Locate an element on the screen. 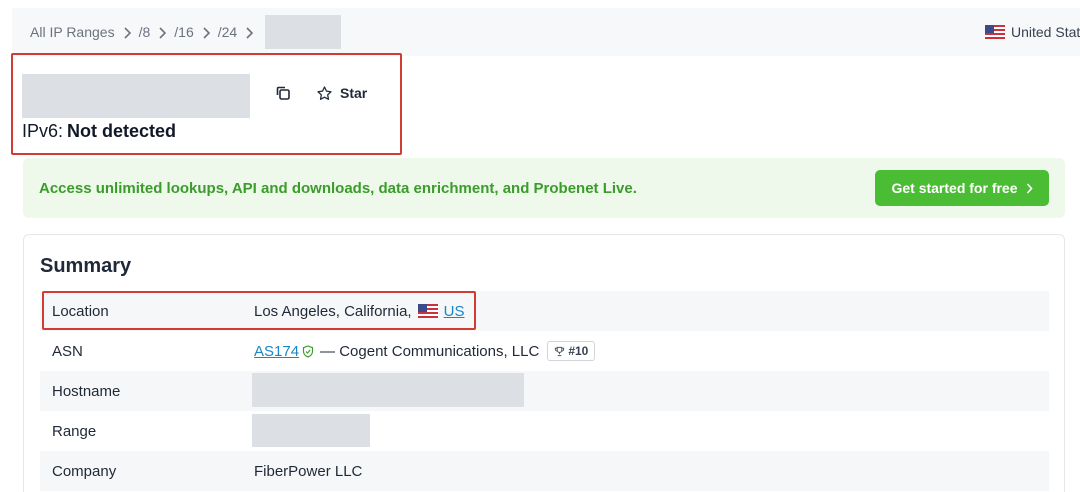 This screenshot has height=492, width=1080. asn-value: AS174 — Cogent Communications, LLC #10 is located at coordinates (425, 351).